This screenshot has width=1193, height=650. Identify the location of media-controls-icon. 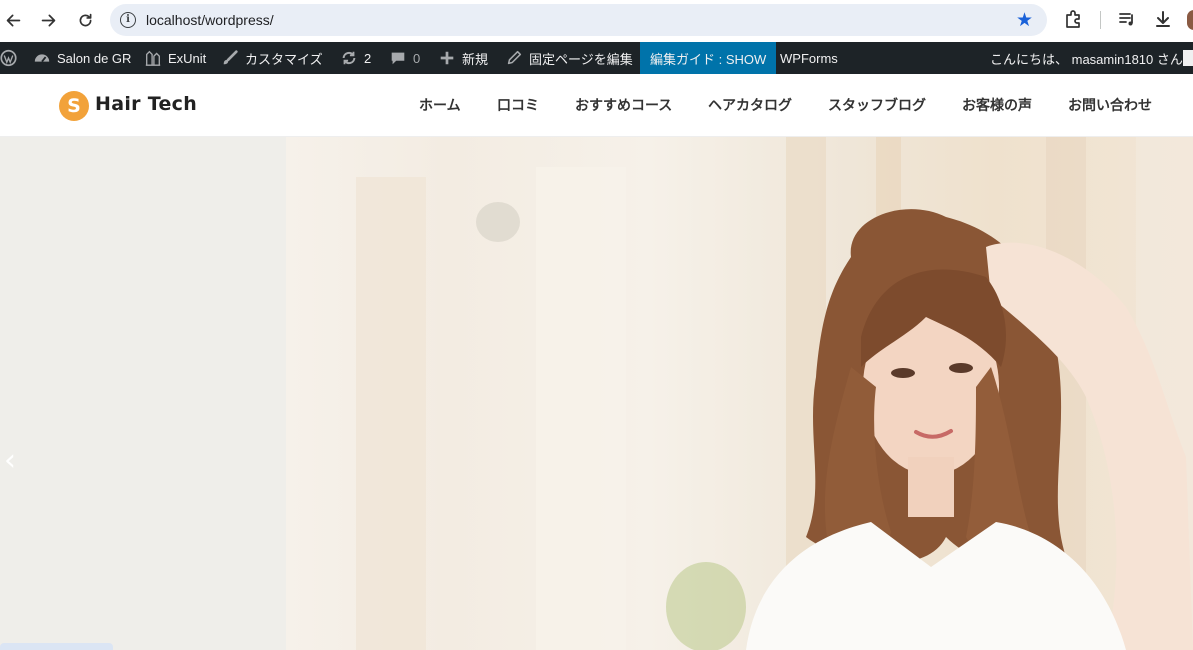
(1127, 20).